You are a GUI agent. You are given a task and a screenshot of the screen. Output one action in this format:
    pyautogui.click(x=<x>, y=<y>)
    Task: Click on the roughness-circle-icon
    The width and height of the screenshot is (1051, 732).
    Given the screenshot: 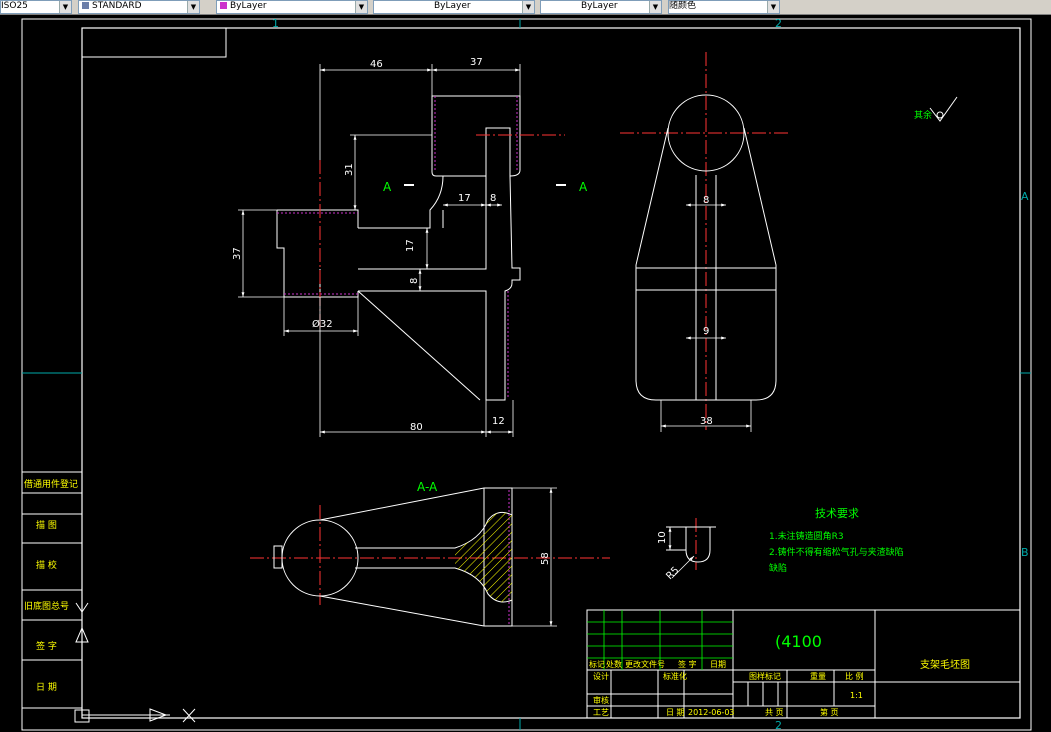 What is the action you would take?
    pyautogui.click(x=940, y=115)
    